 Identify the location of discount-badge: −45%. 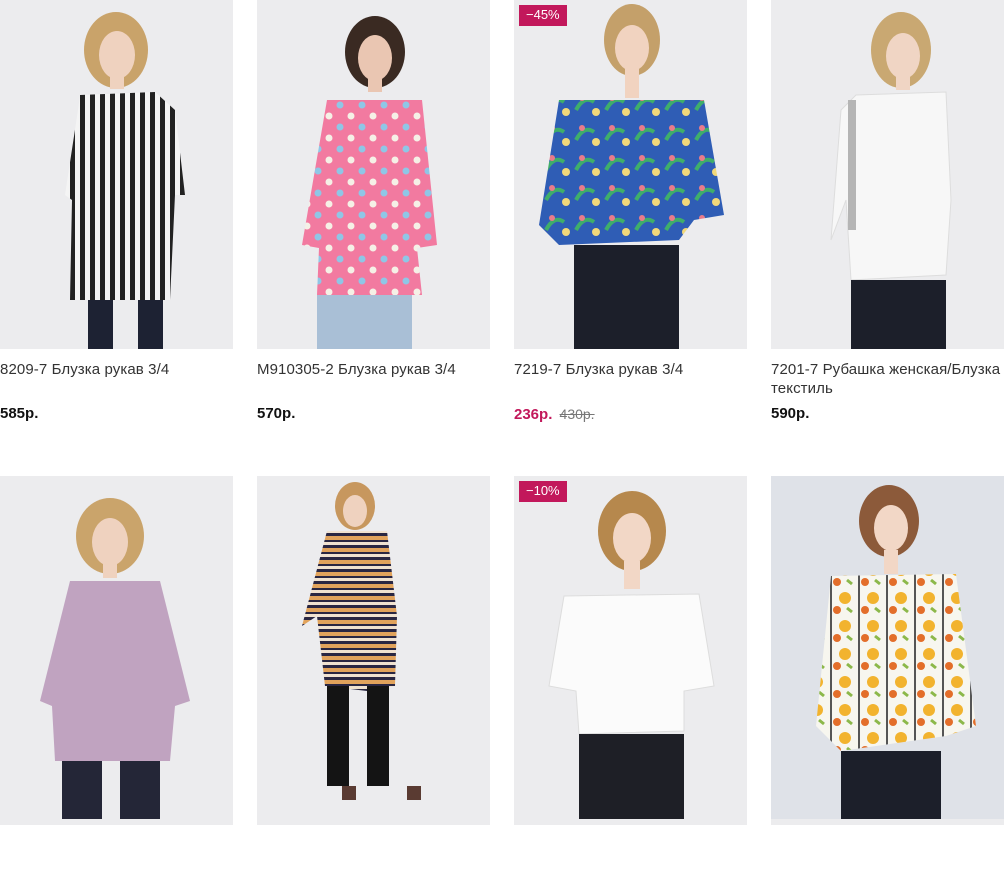
(543, 15).